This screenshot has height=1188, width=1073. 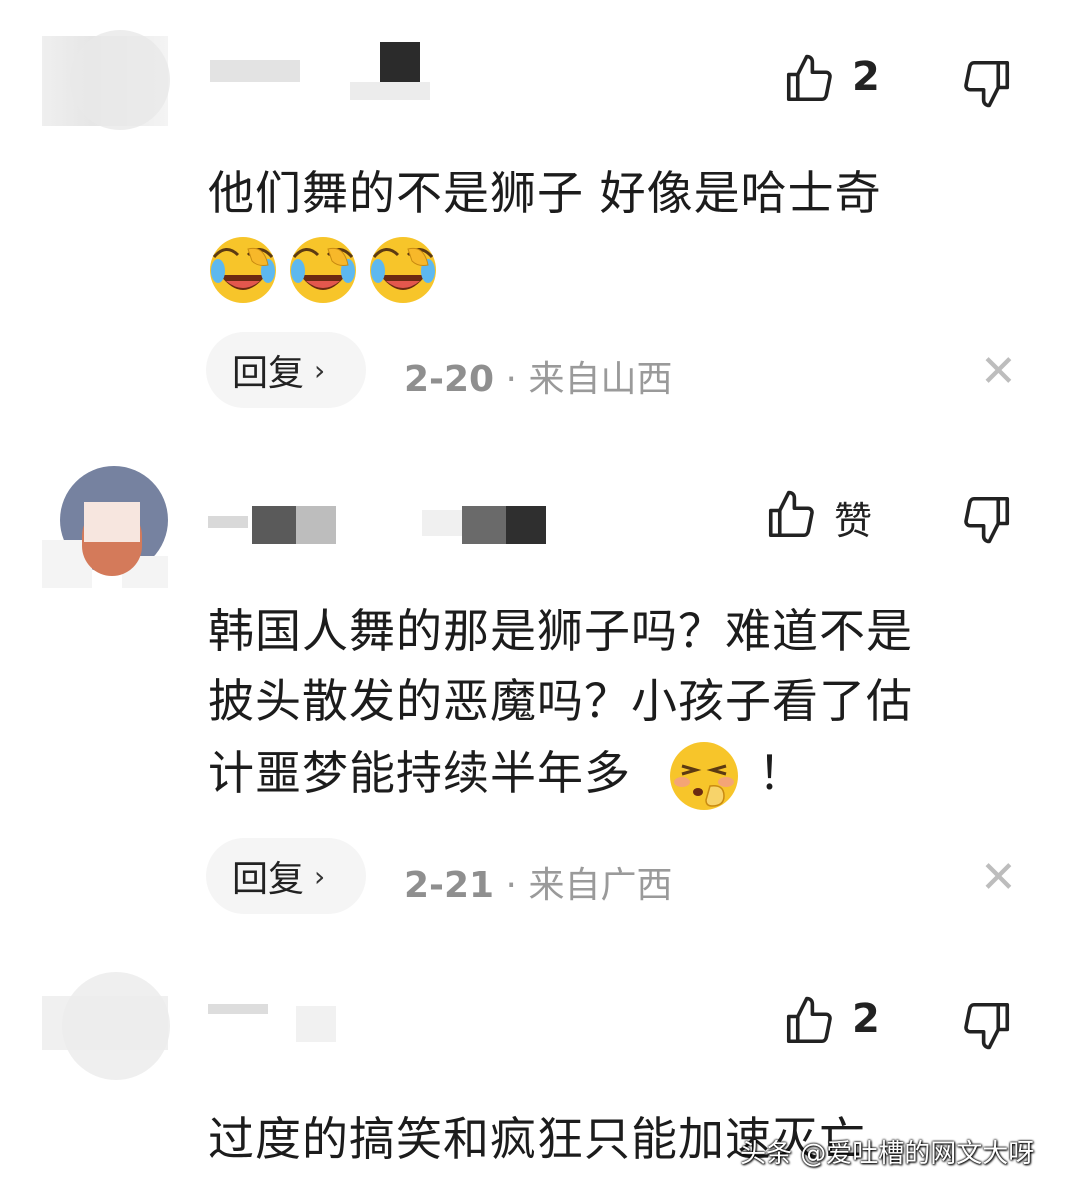 I want to click on comment-meta: 2-21 · 来自广西, so click(x=538, y=882).